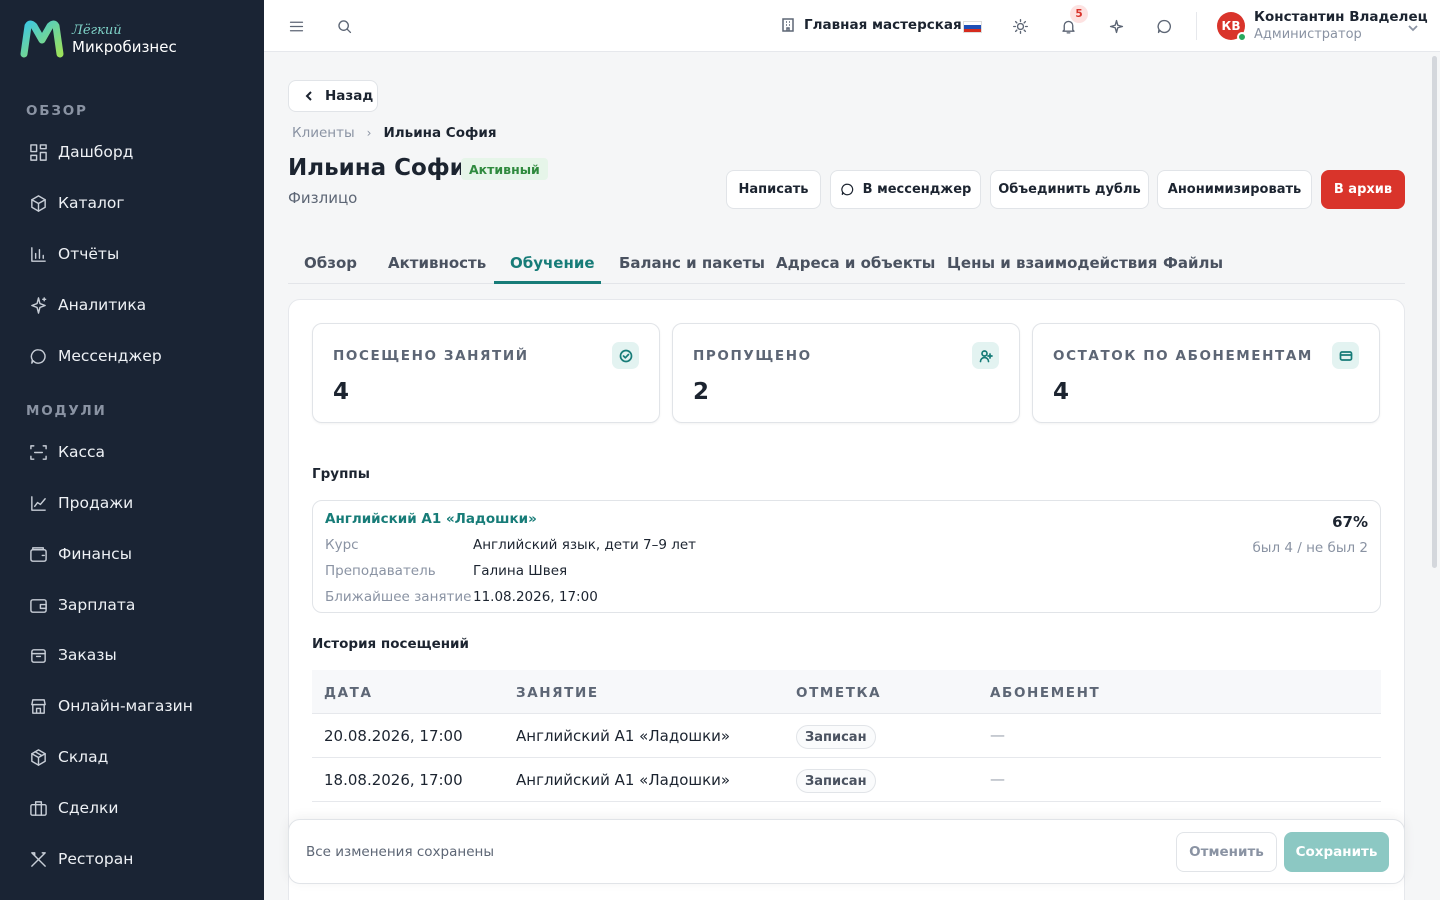 This screenshot has width=1440, height=900. I want to click on write-button: Написать, so click(773, 189).